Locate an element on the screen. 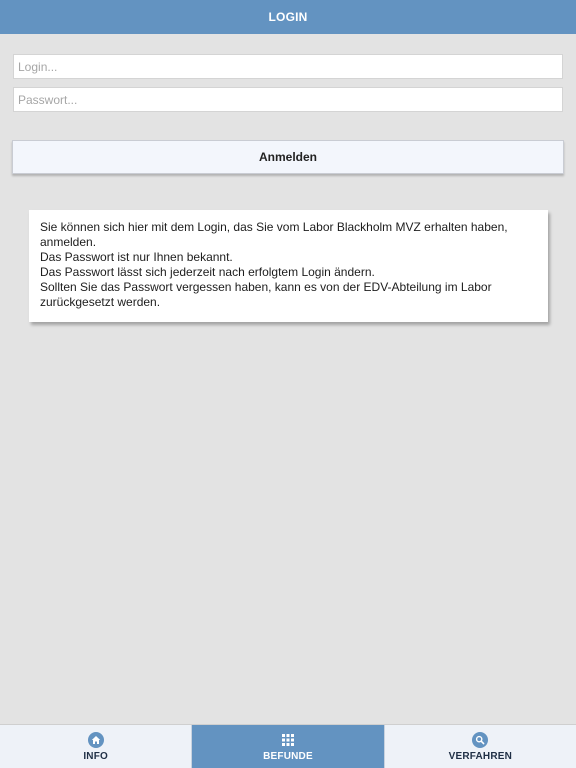 Image resolution: width=576 pixels, height=768 pixels. bottom-tab-bar: INFO BEFUNDE VERFAHREN is located at coordinates (288, 746).